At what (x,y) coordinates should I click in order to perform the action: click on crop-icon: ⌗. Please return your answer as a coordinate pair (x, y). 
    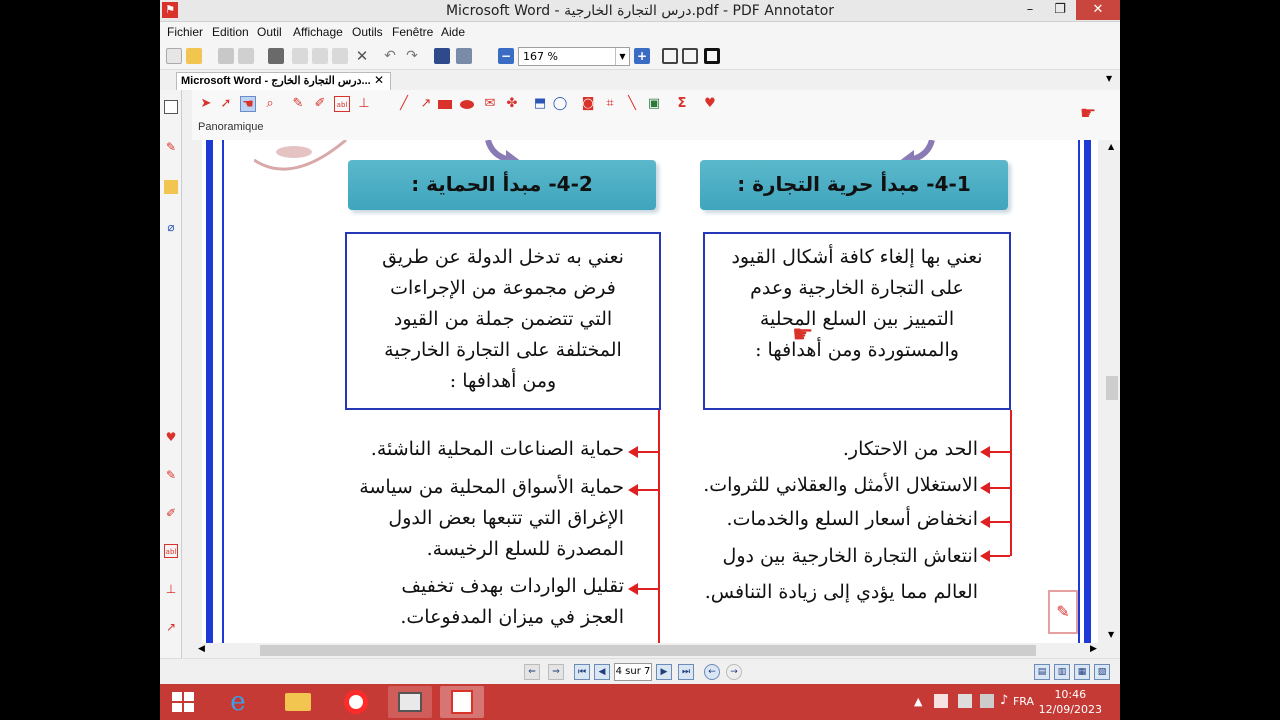
    Looking at the image, I should click on (610, 104).